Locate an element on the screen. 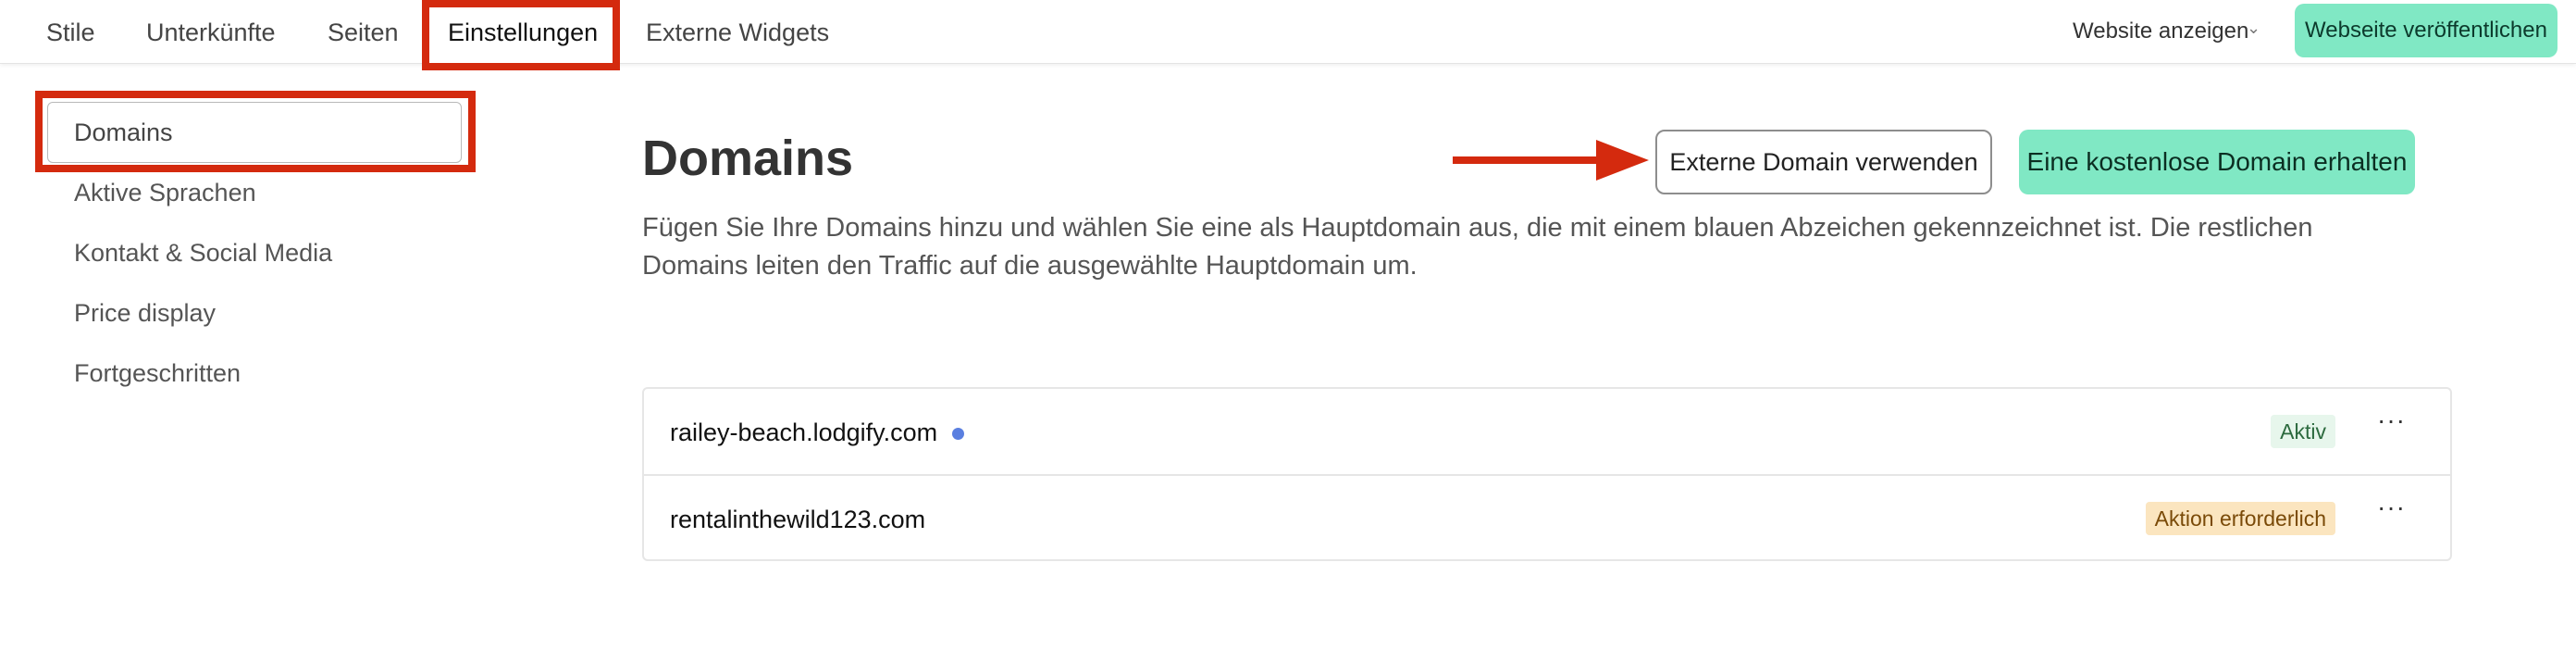 This screenshot has height=650, width=2576. primary-domain-dot-icon is located at coordinates (958, 435).